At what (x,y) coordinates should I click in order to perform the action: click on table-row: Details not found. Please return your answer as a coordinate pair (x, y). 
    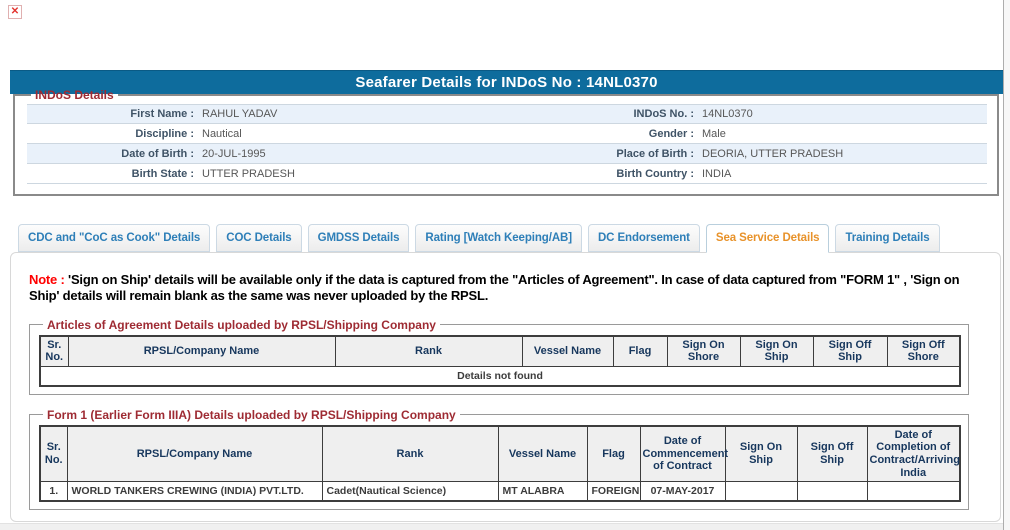
    Looking at the image, I should click on (500, 376).